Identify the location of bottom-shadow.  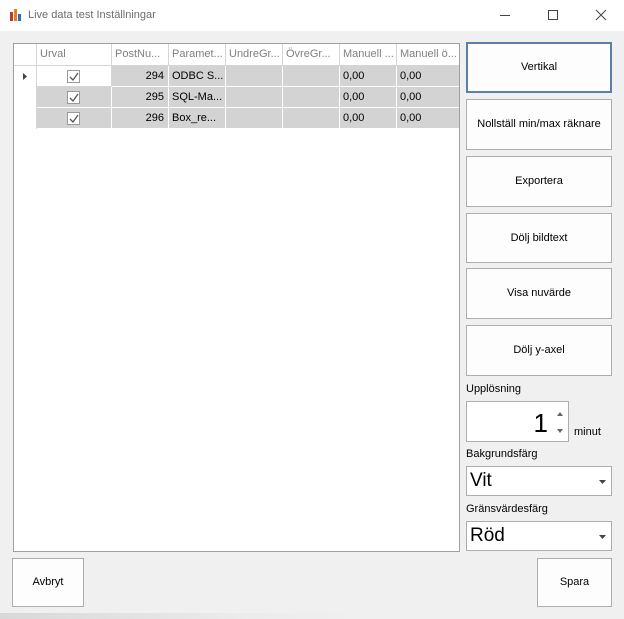
(180, 616).